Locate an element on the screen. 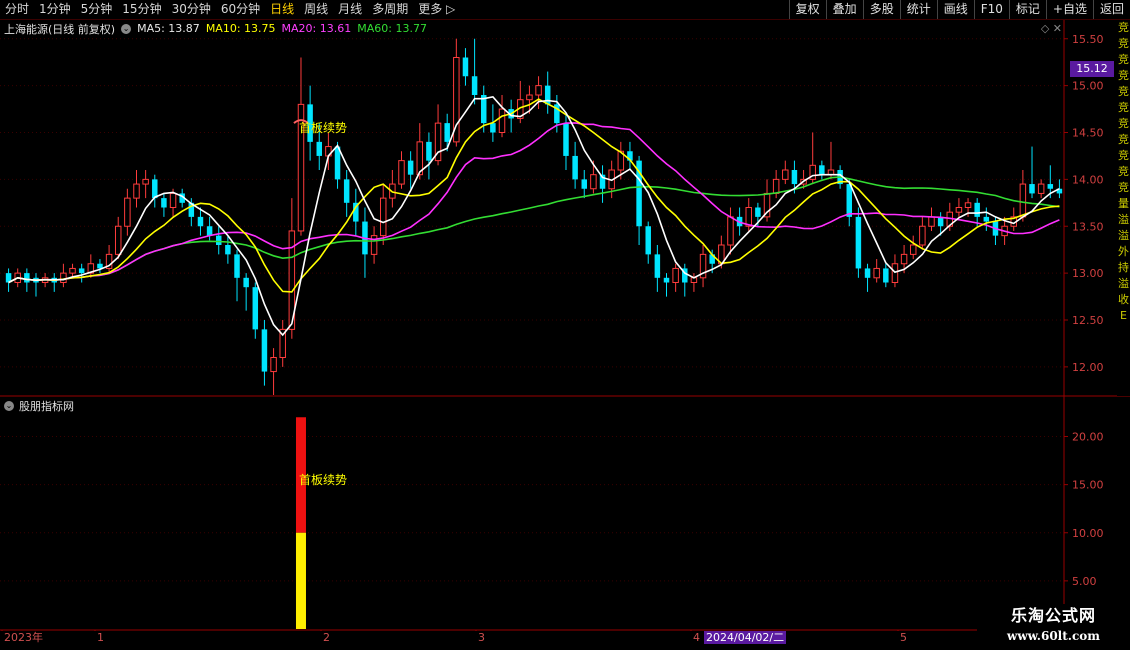 The height and width of the screenshot is (650, 1130). y-tick-label: 14.00 is located at coordinates (1088, 179).